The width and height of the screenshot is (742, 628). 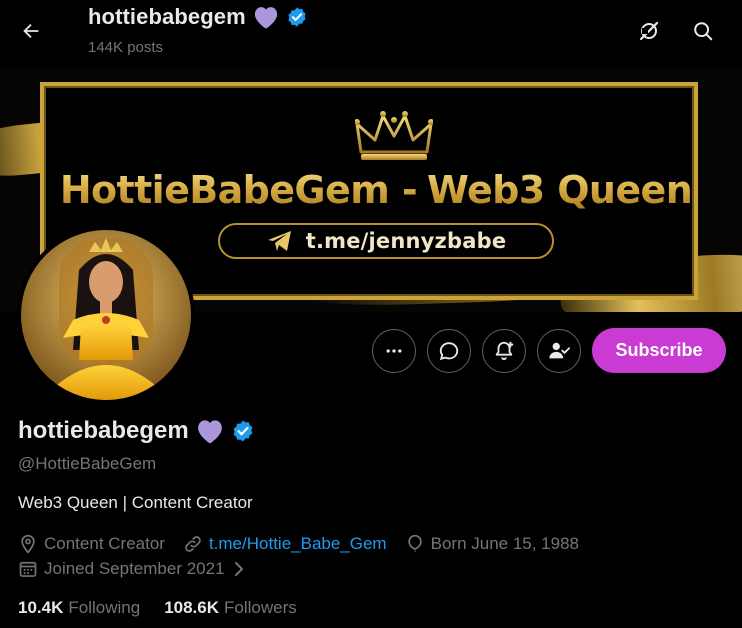 I want to click on header-name-row: hottiebabegem, so click(x=198, y=17).